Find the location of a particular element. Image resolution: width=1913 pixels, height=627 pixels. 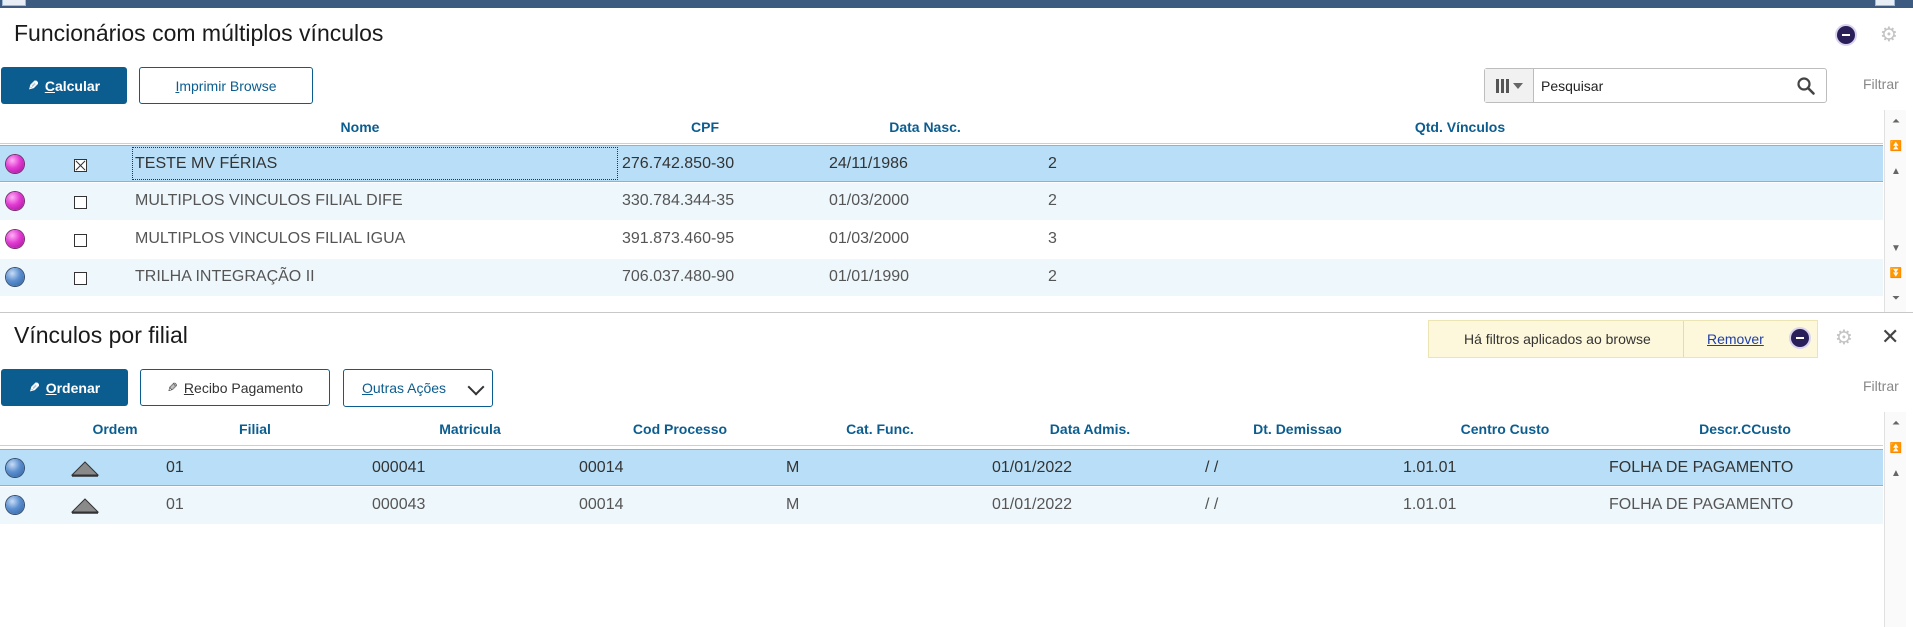

recibo-label: Recibo Pagamento is located at coordinates (243, 388).